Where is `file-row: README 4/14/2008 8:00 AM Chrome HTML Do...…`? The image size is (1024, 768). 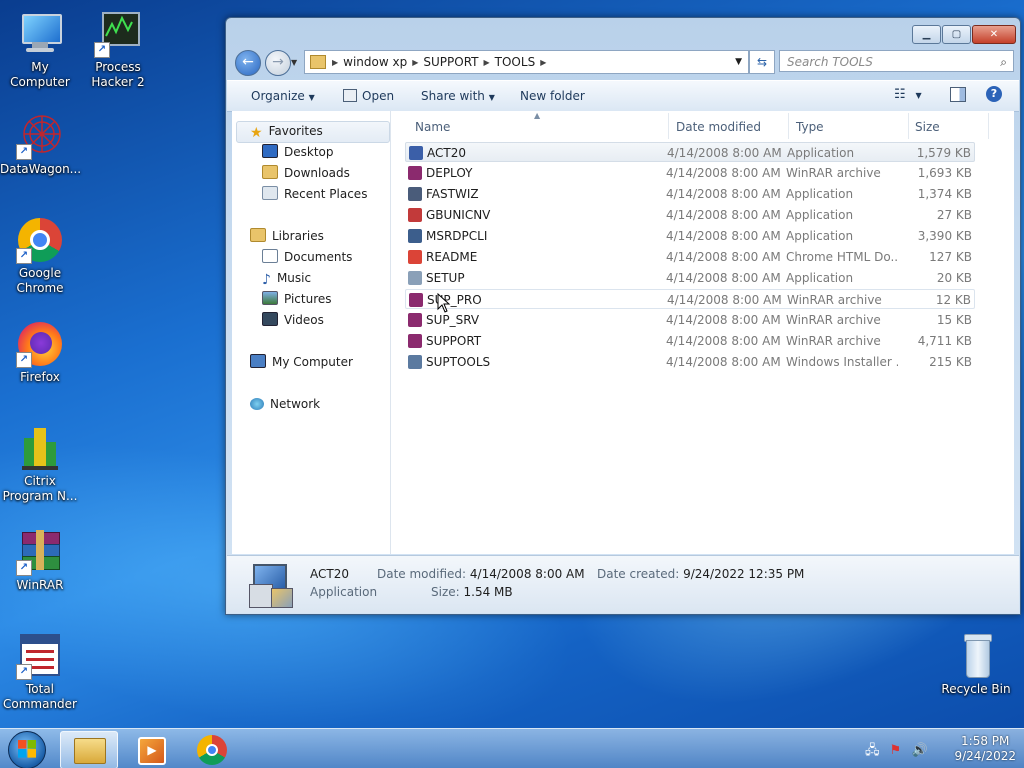
file-row: README 4/14/2008 8:00 AM Chrome HTML Do...… is located at coordinates (690, 257).